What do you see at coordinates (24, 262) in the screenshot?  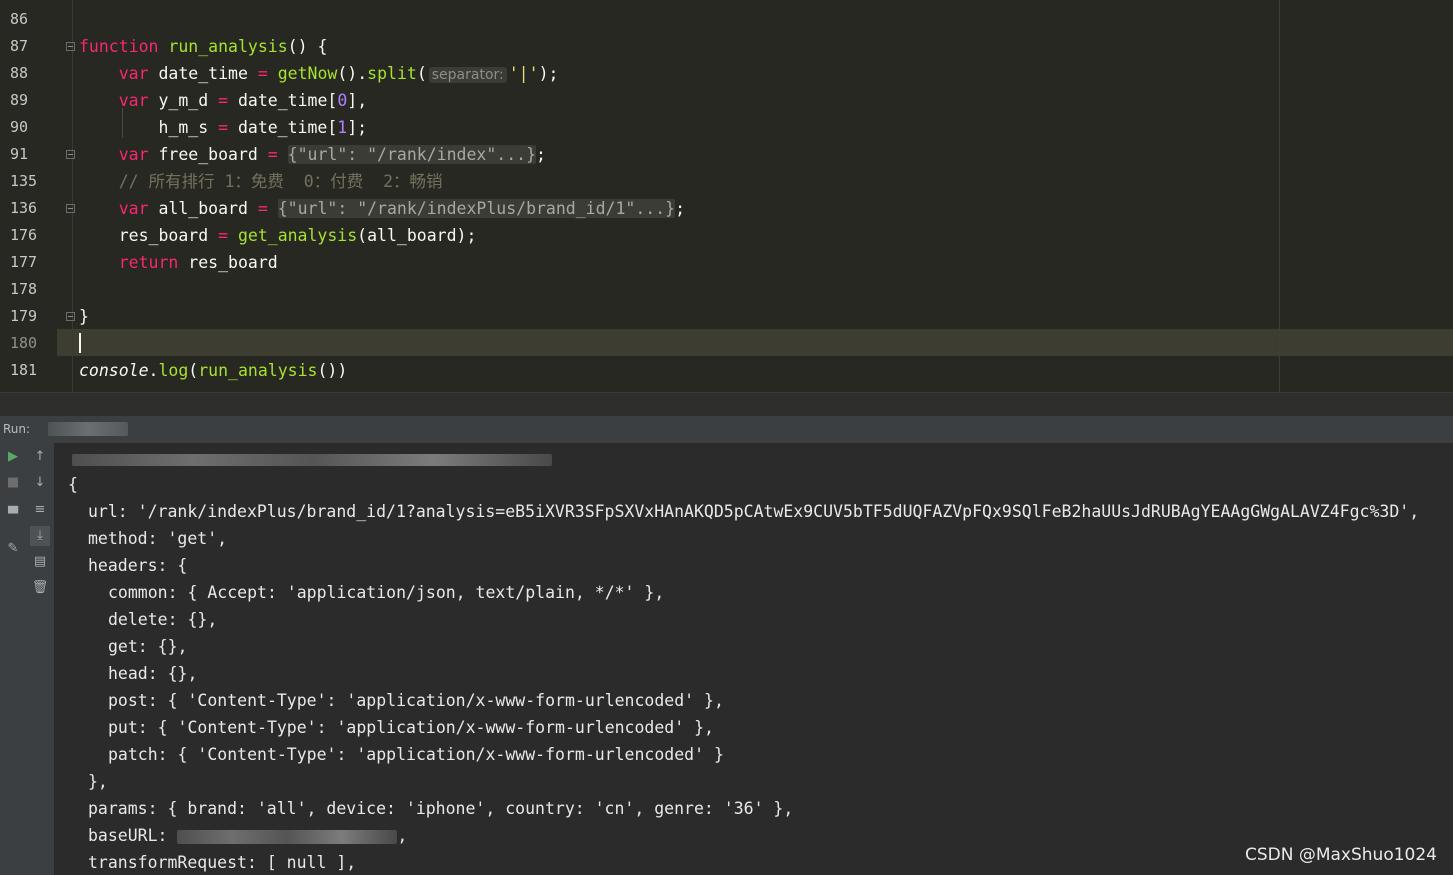 I see `line-number: 177` at bounding box center [24, 262].